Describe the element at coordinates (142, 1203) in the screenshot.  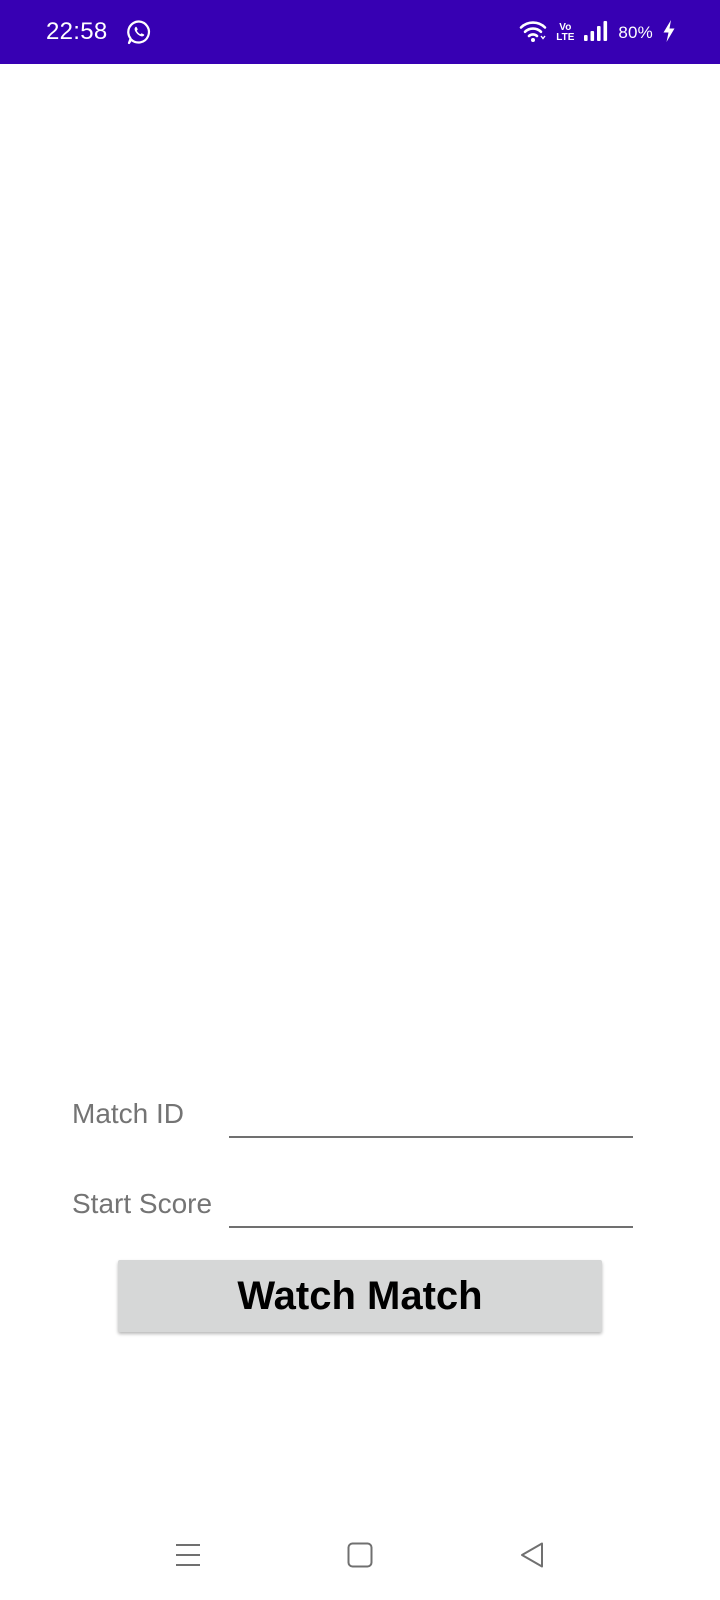
I see `start-score-label: Start Score` at that location.